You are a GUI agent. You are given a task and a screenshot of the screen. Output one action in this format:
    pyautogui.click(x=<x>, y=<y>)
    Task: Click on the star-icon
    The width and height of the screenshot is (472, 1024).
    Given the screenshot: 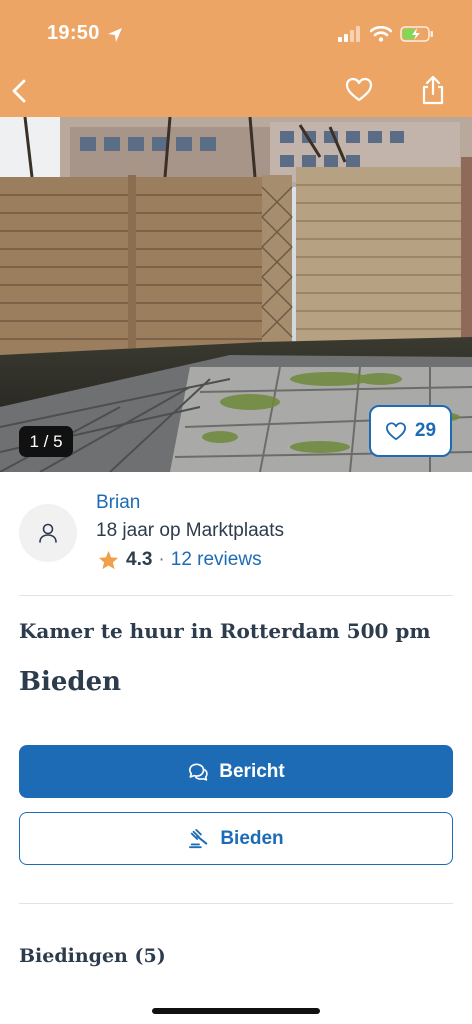 What is the action you would take?
    pyautogui.click(x=108, y=560)
    